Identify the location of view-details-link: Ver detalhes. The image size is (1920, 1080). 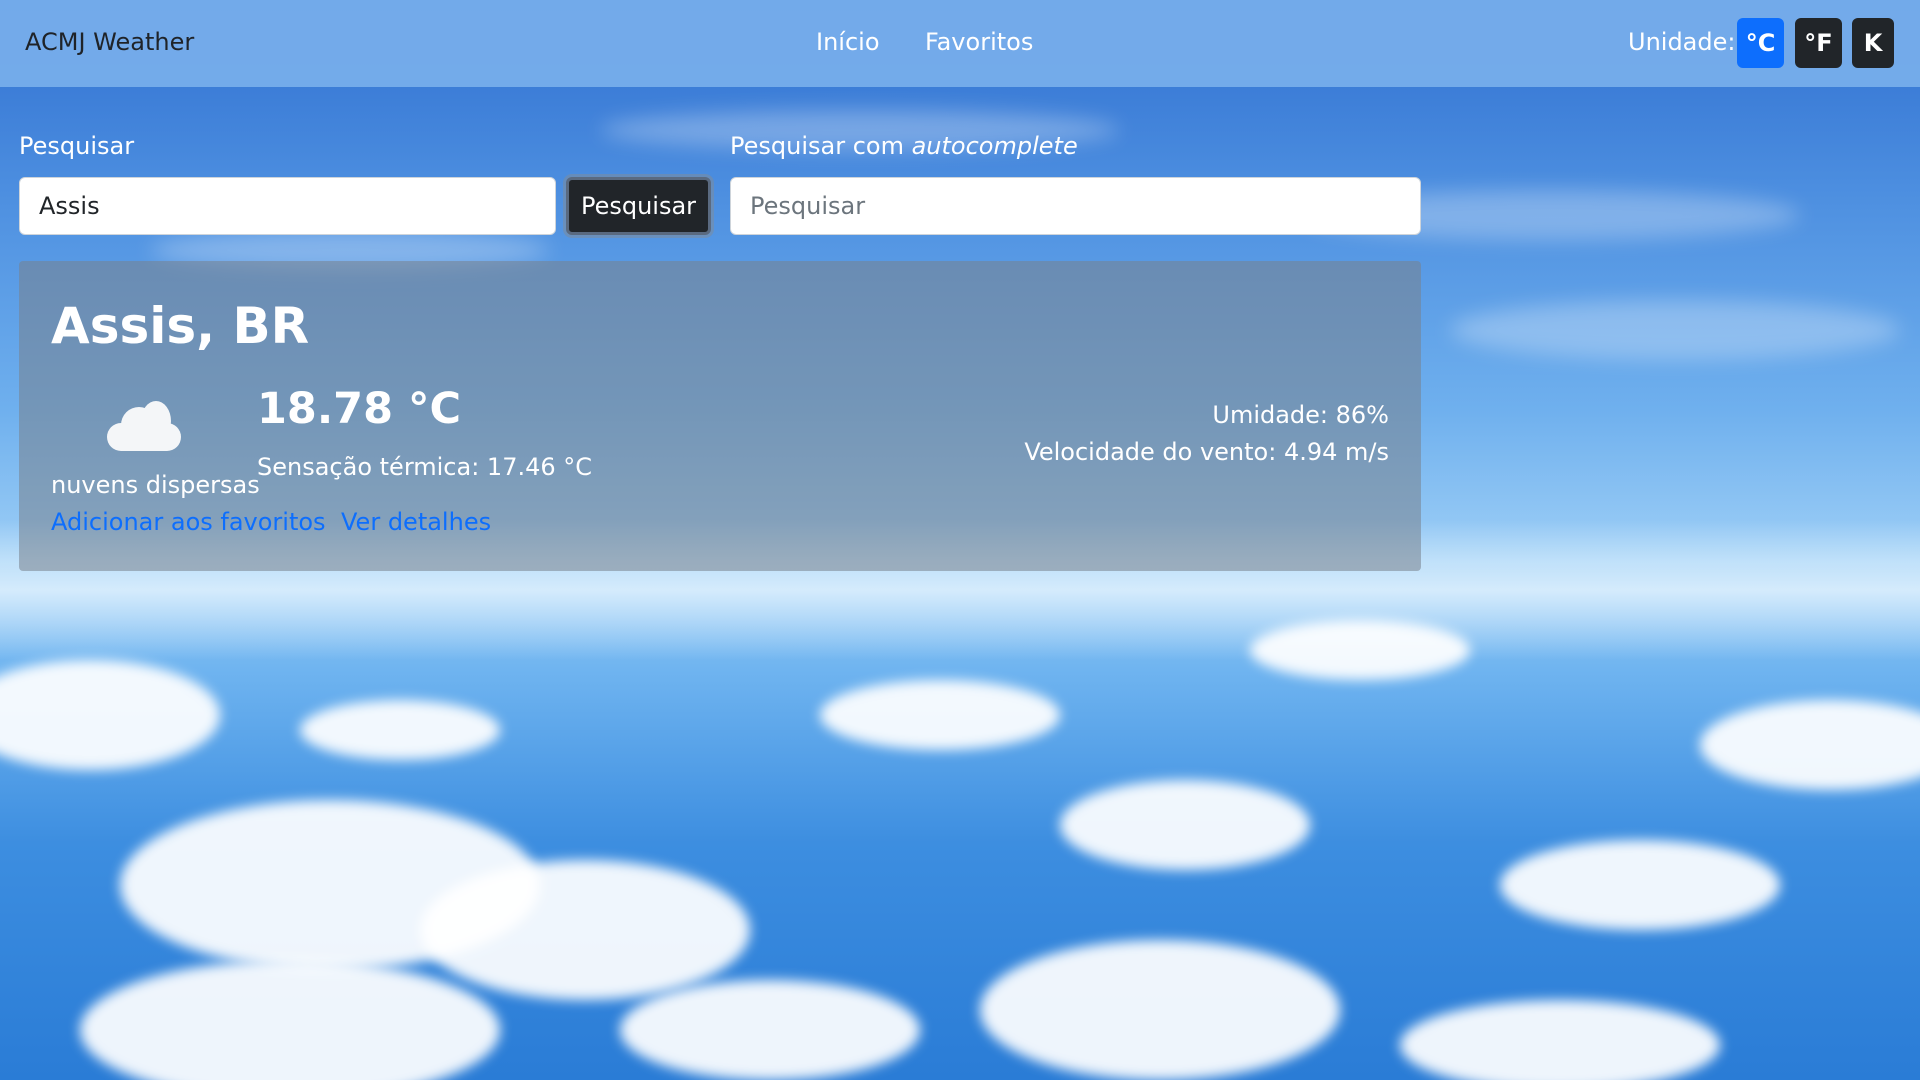
(416, 522).